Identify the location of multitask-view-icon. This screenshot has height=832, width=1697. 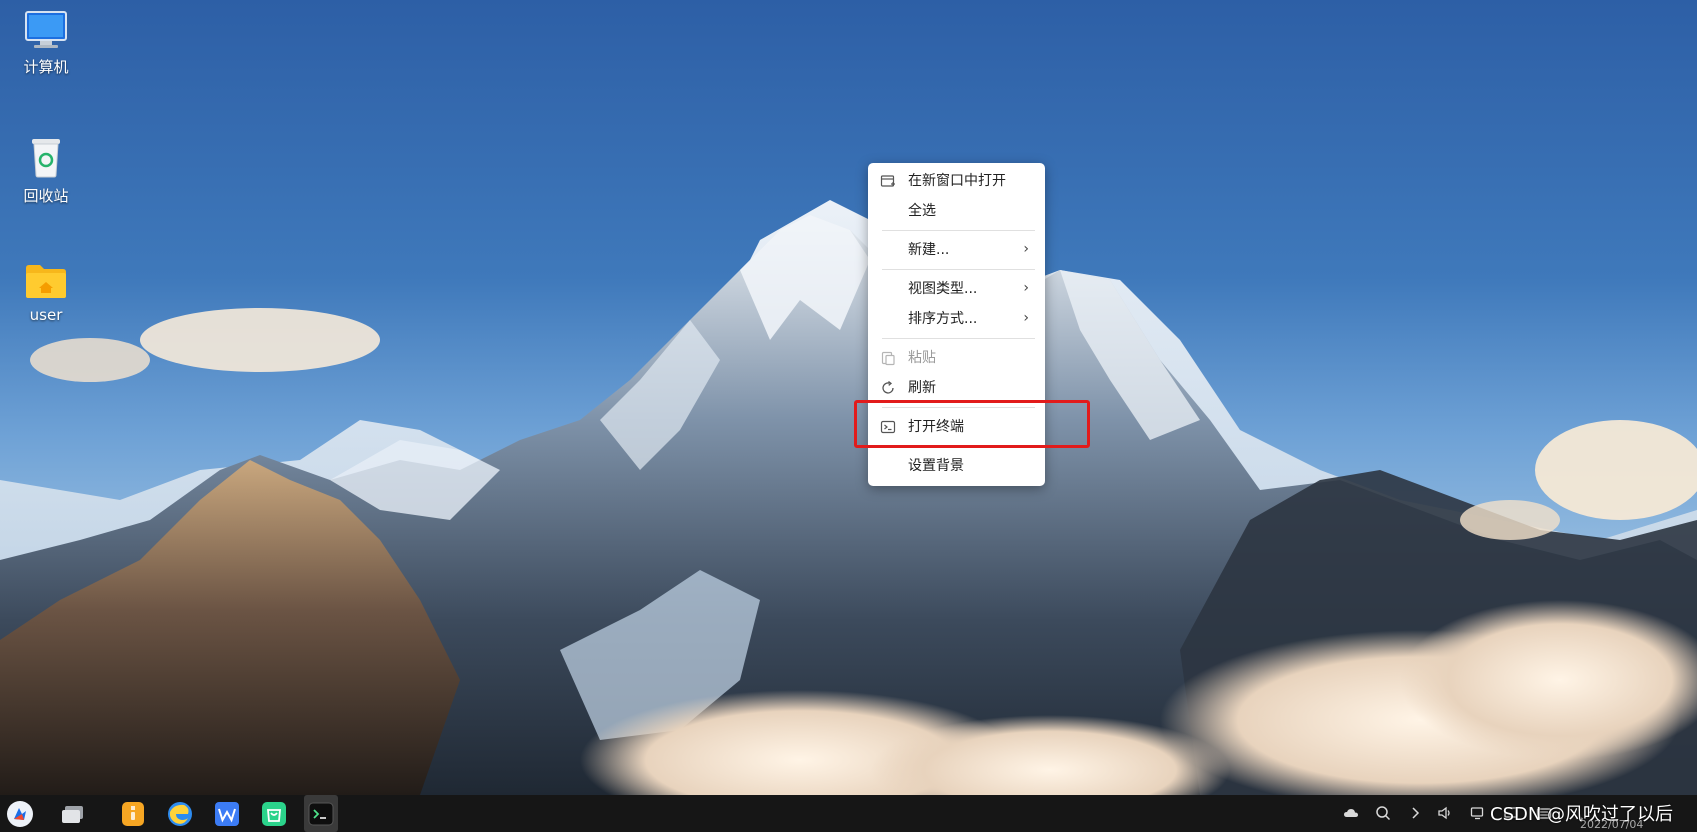
(72, 814).